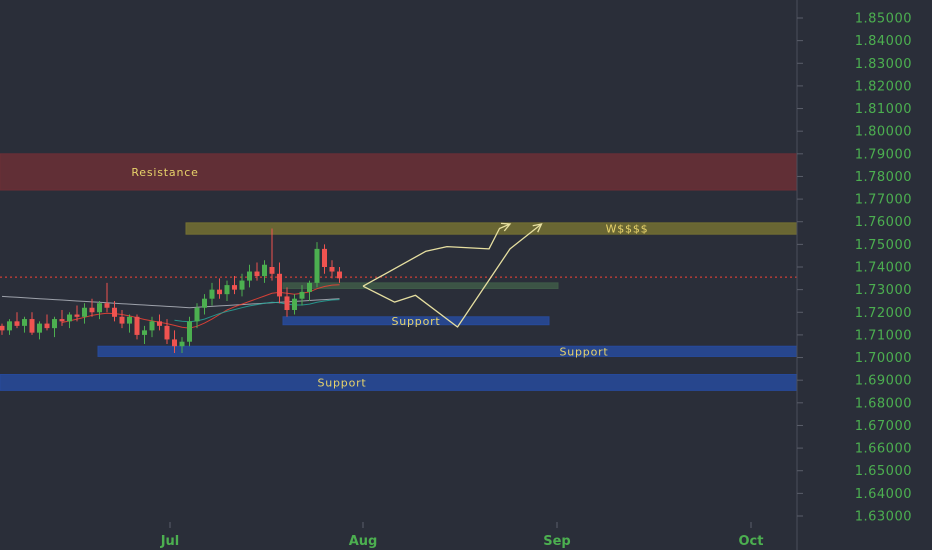  I want to click on price-tick-label: 1.78000, so click(883, 177).